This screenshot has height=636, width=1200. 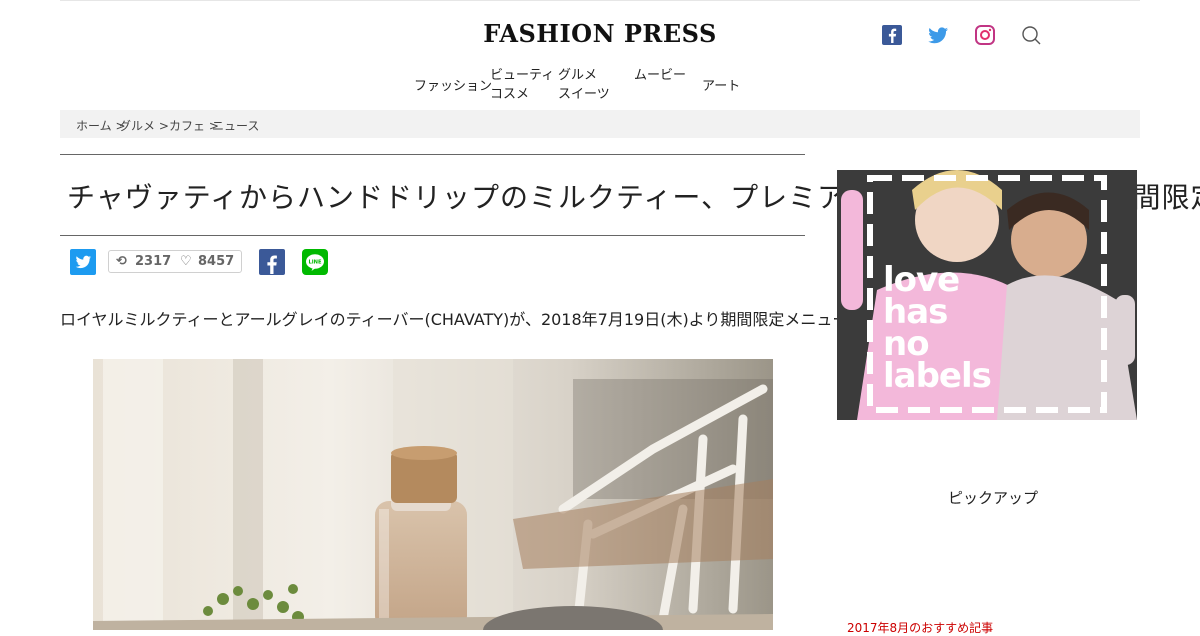 I want to click on title-top-rule, so click(x=432, y=154).